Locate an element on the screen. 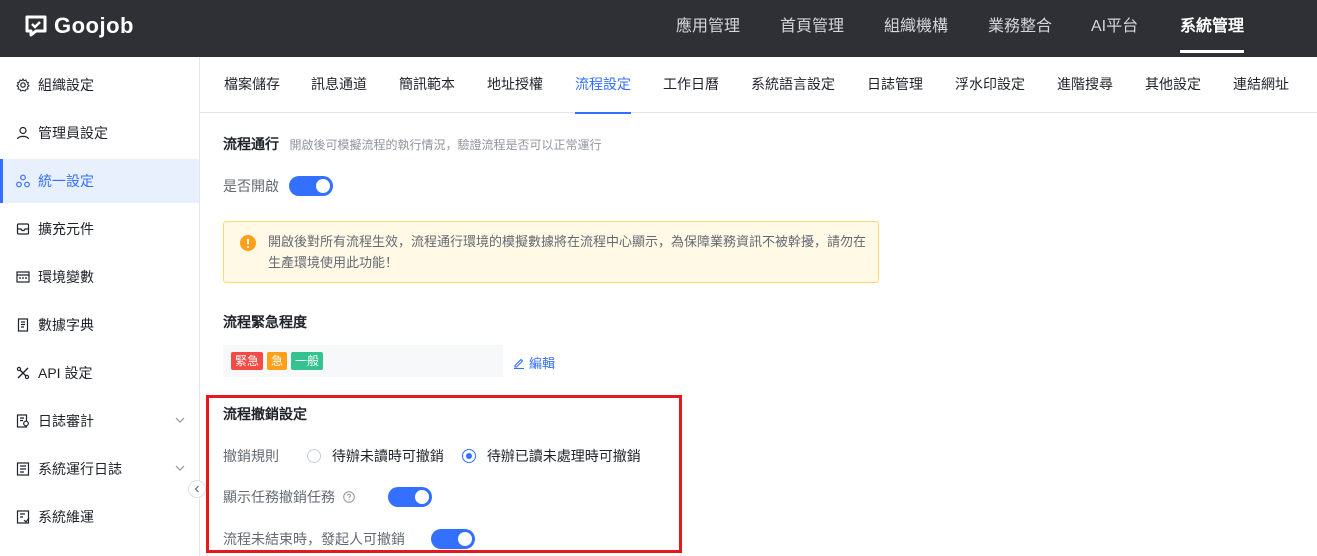  tab-file-storage: 檔案儲存 is located at coordinates (252, 85).